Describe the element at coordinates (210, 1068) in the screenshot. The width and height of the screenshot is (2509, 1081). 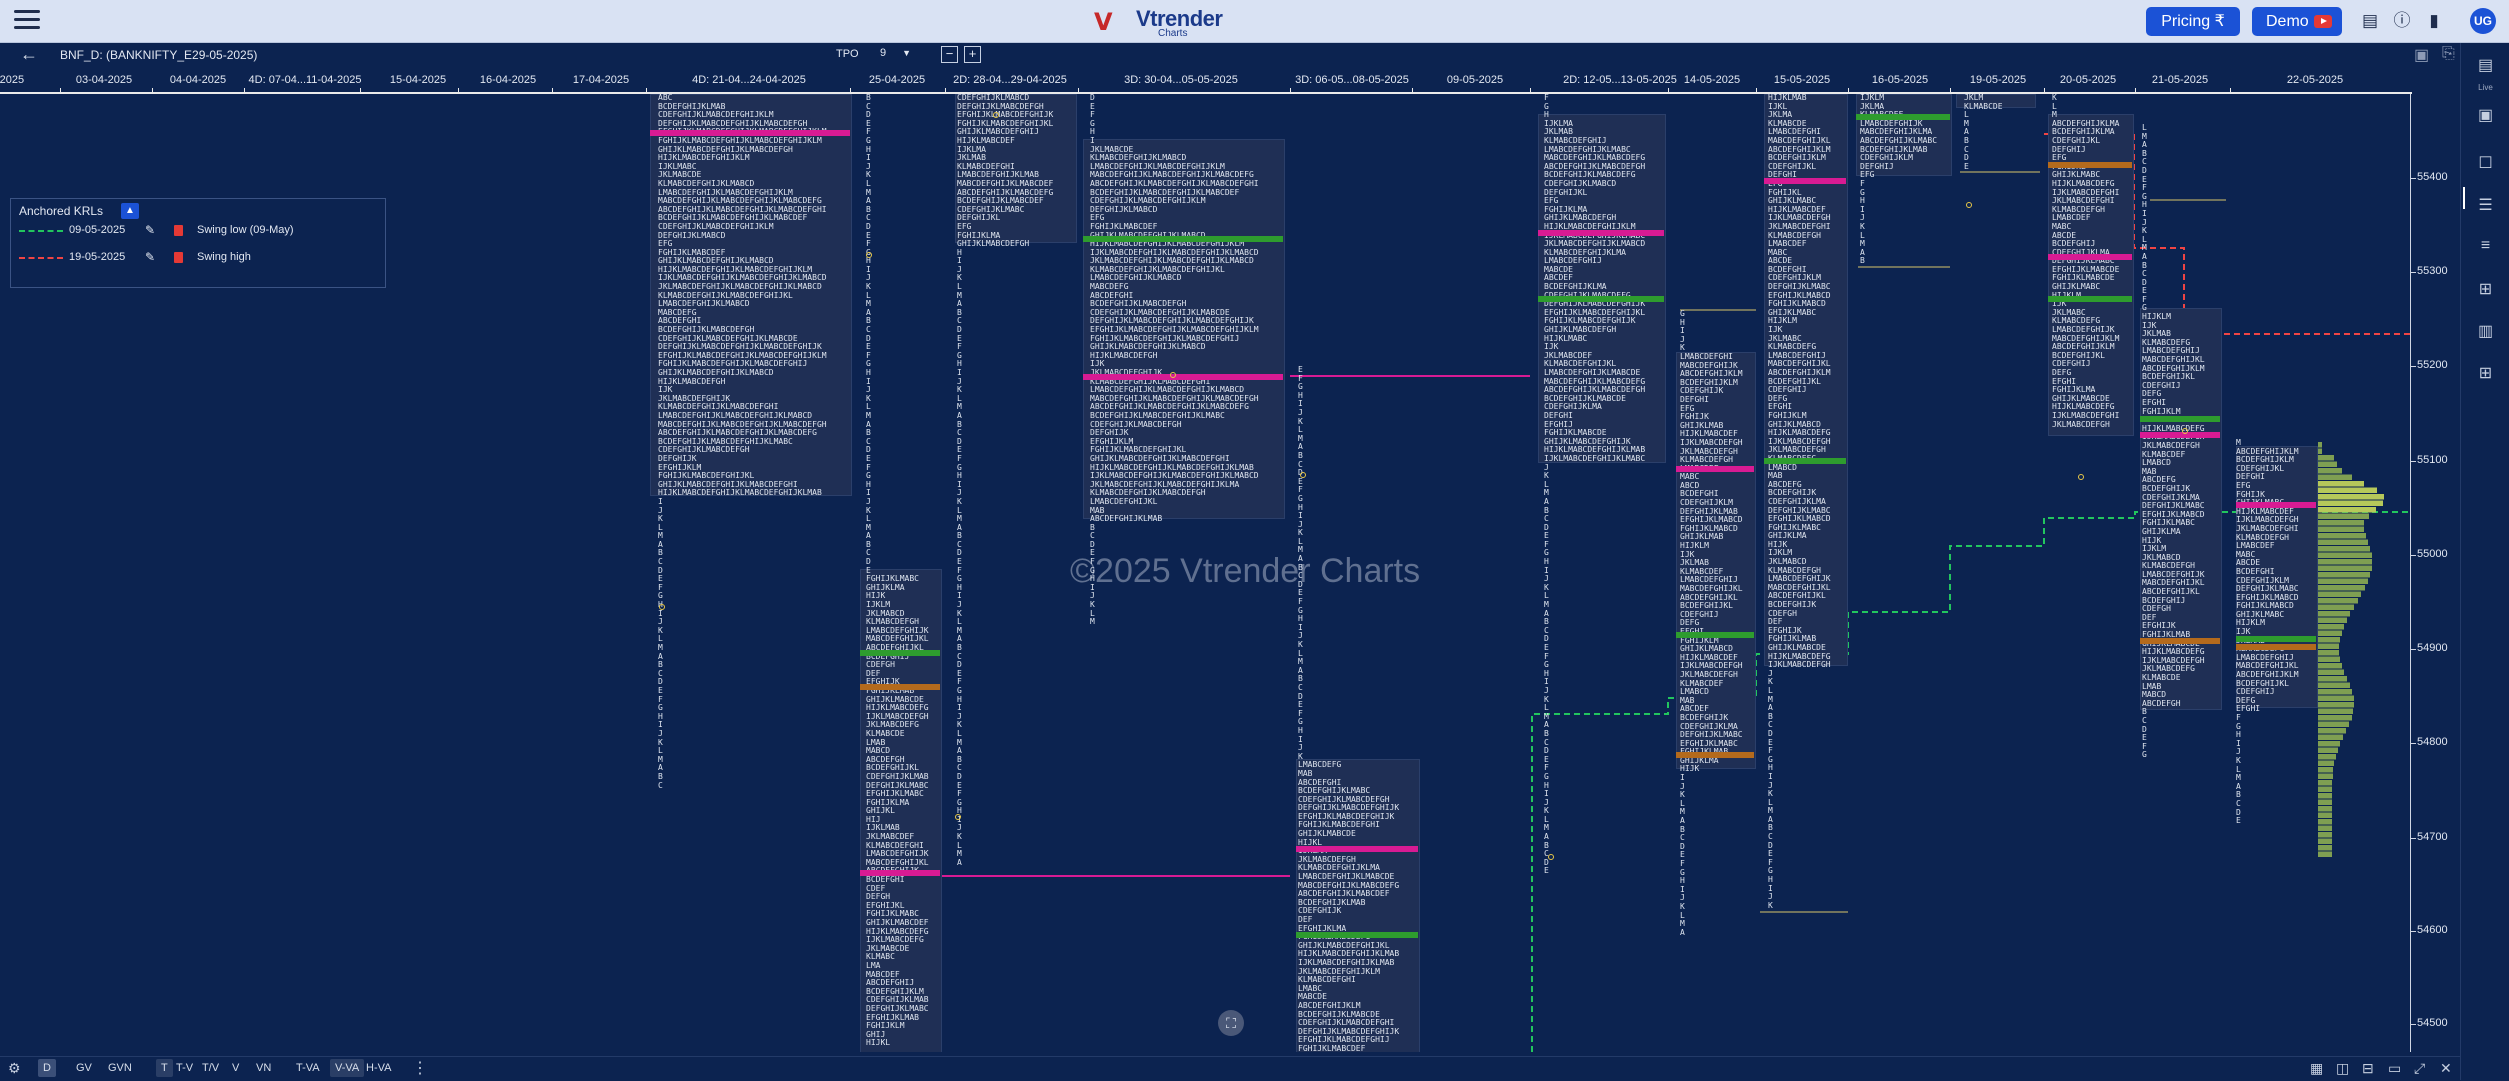
I see `view-mode-t-v: T/V` at that location.